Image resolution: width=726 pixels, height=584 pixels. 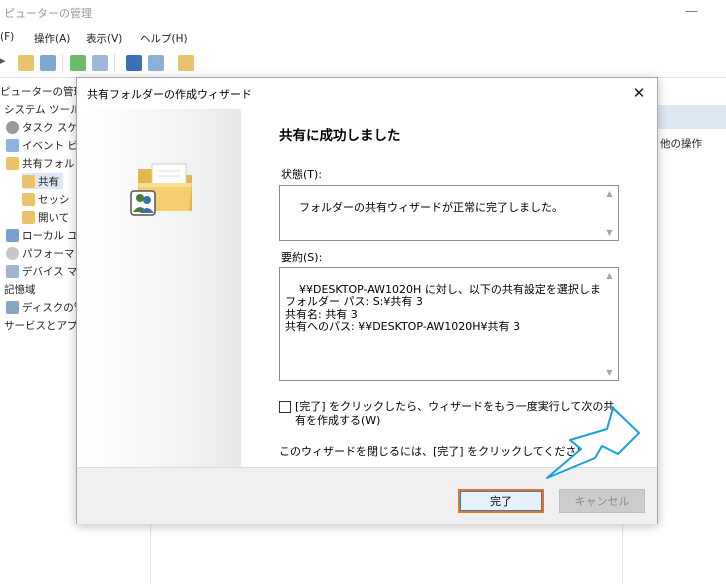 What do you see at coordinates (692, 117) in the screenshot?
I see `actions-header` at bounding box center [692, 117].